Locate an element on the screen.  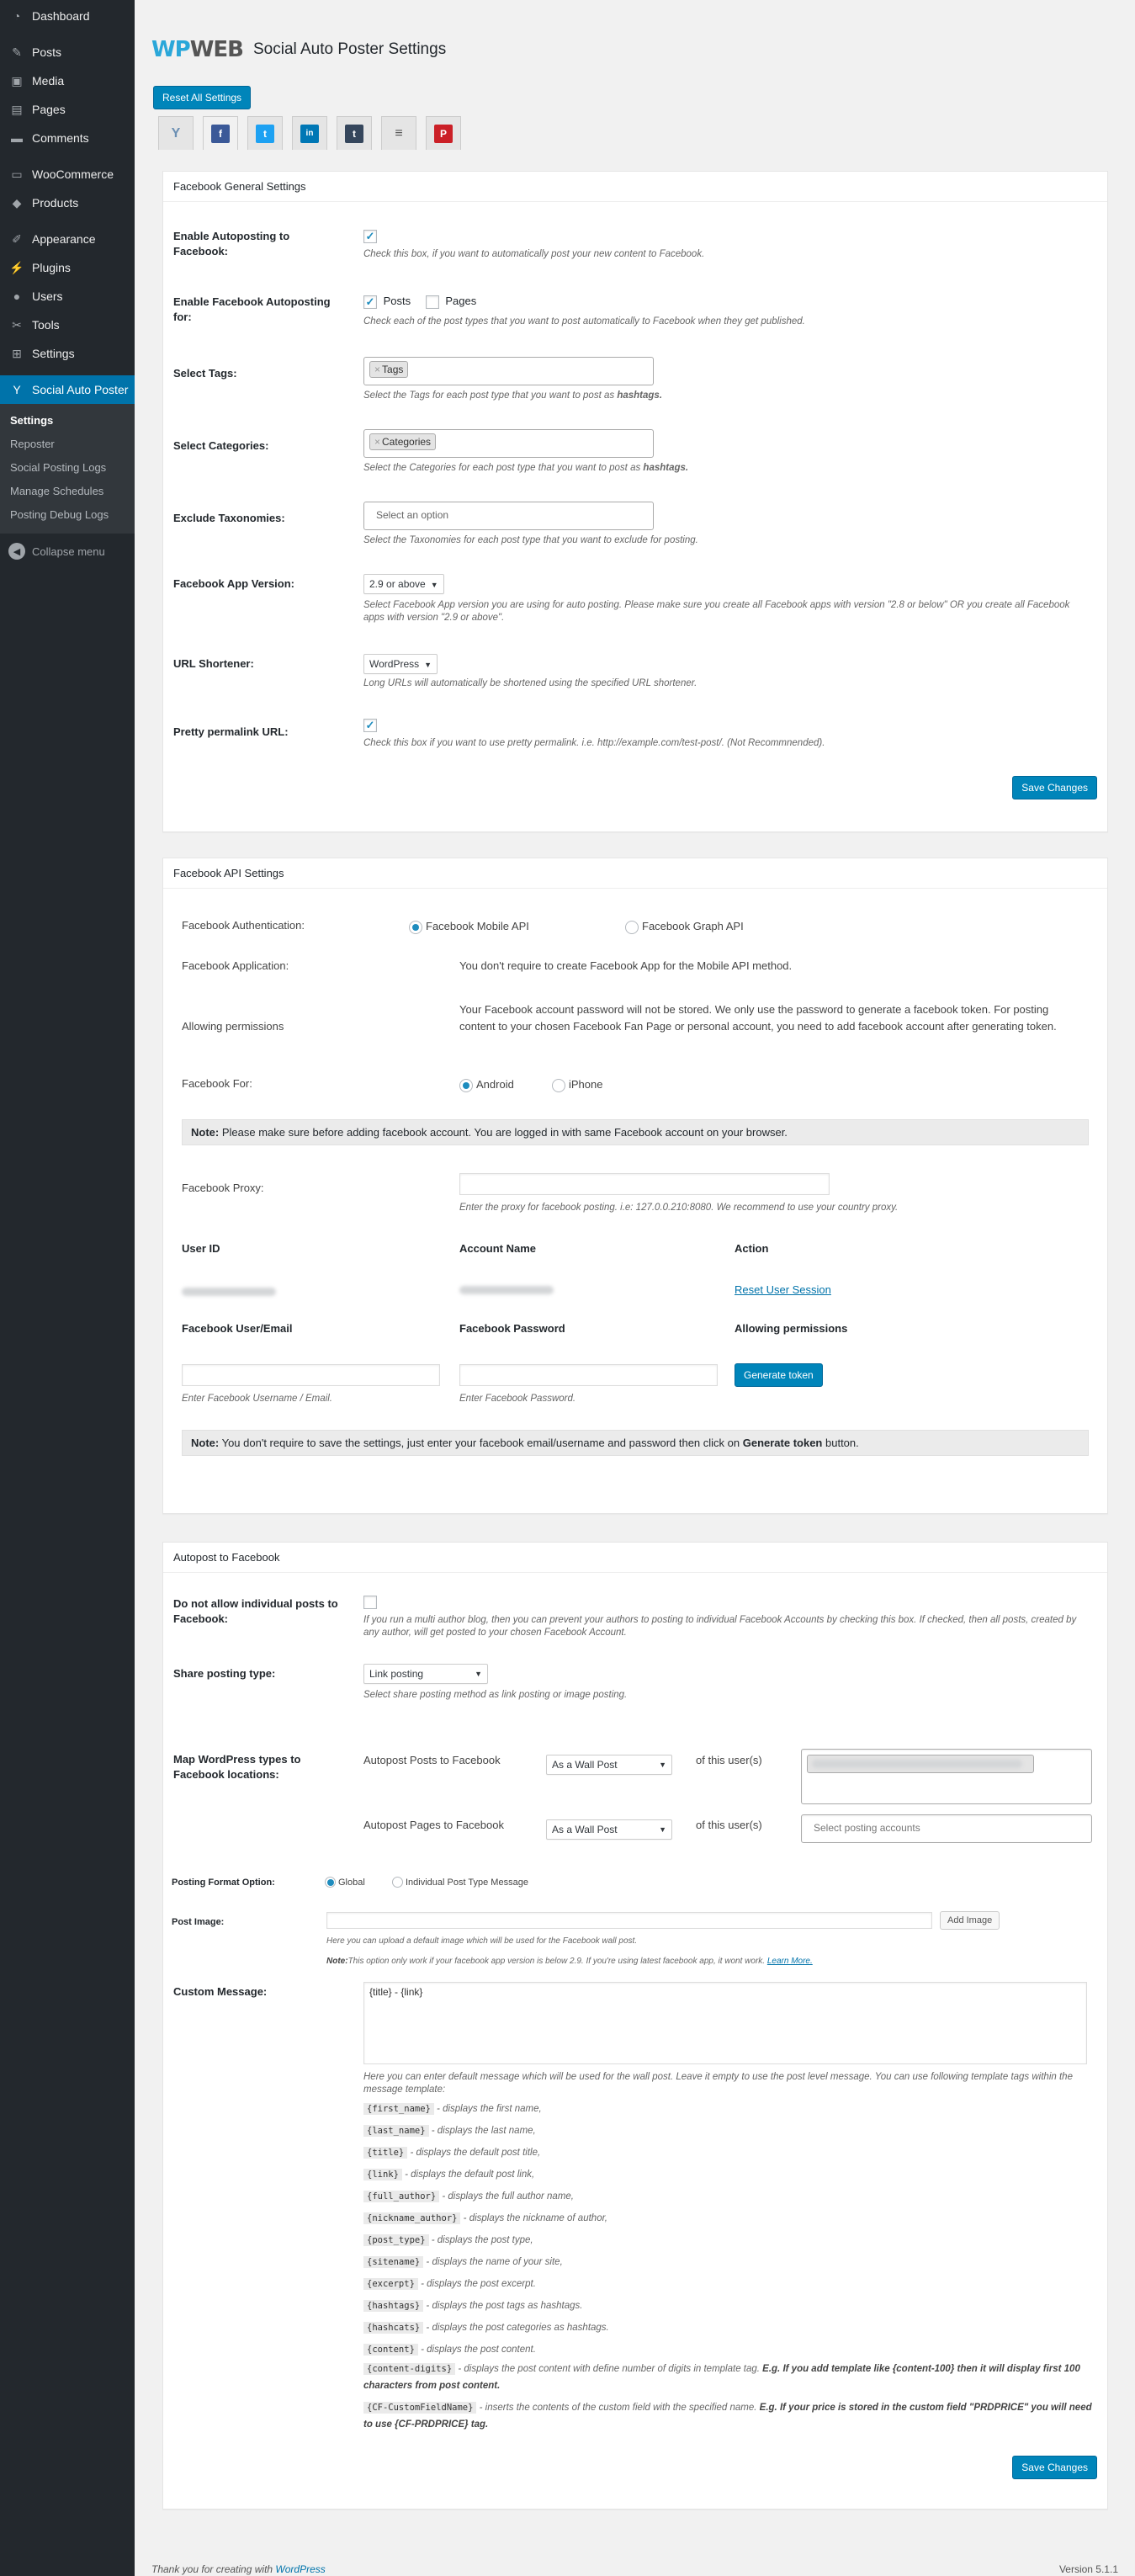
iphone-radio is located at coordinates (558, 1085).